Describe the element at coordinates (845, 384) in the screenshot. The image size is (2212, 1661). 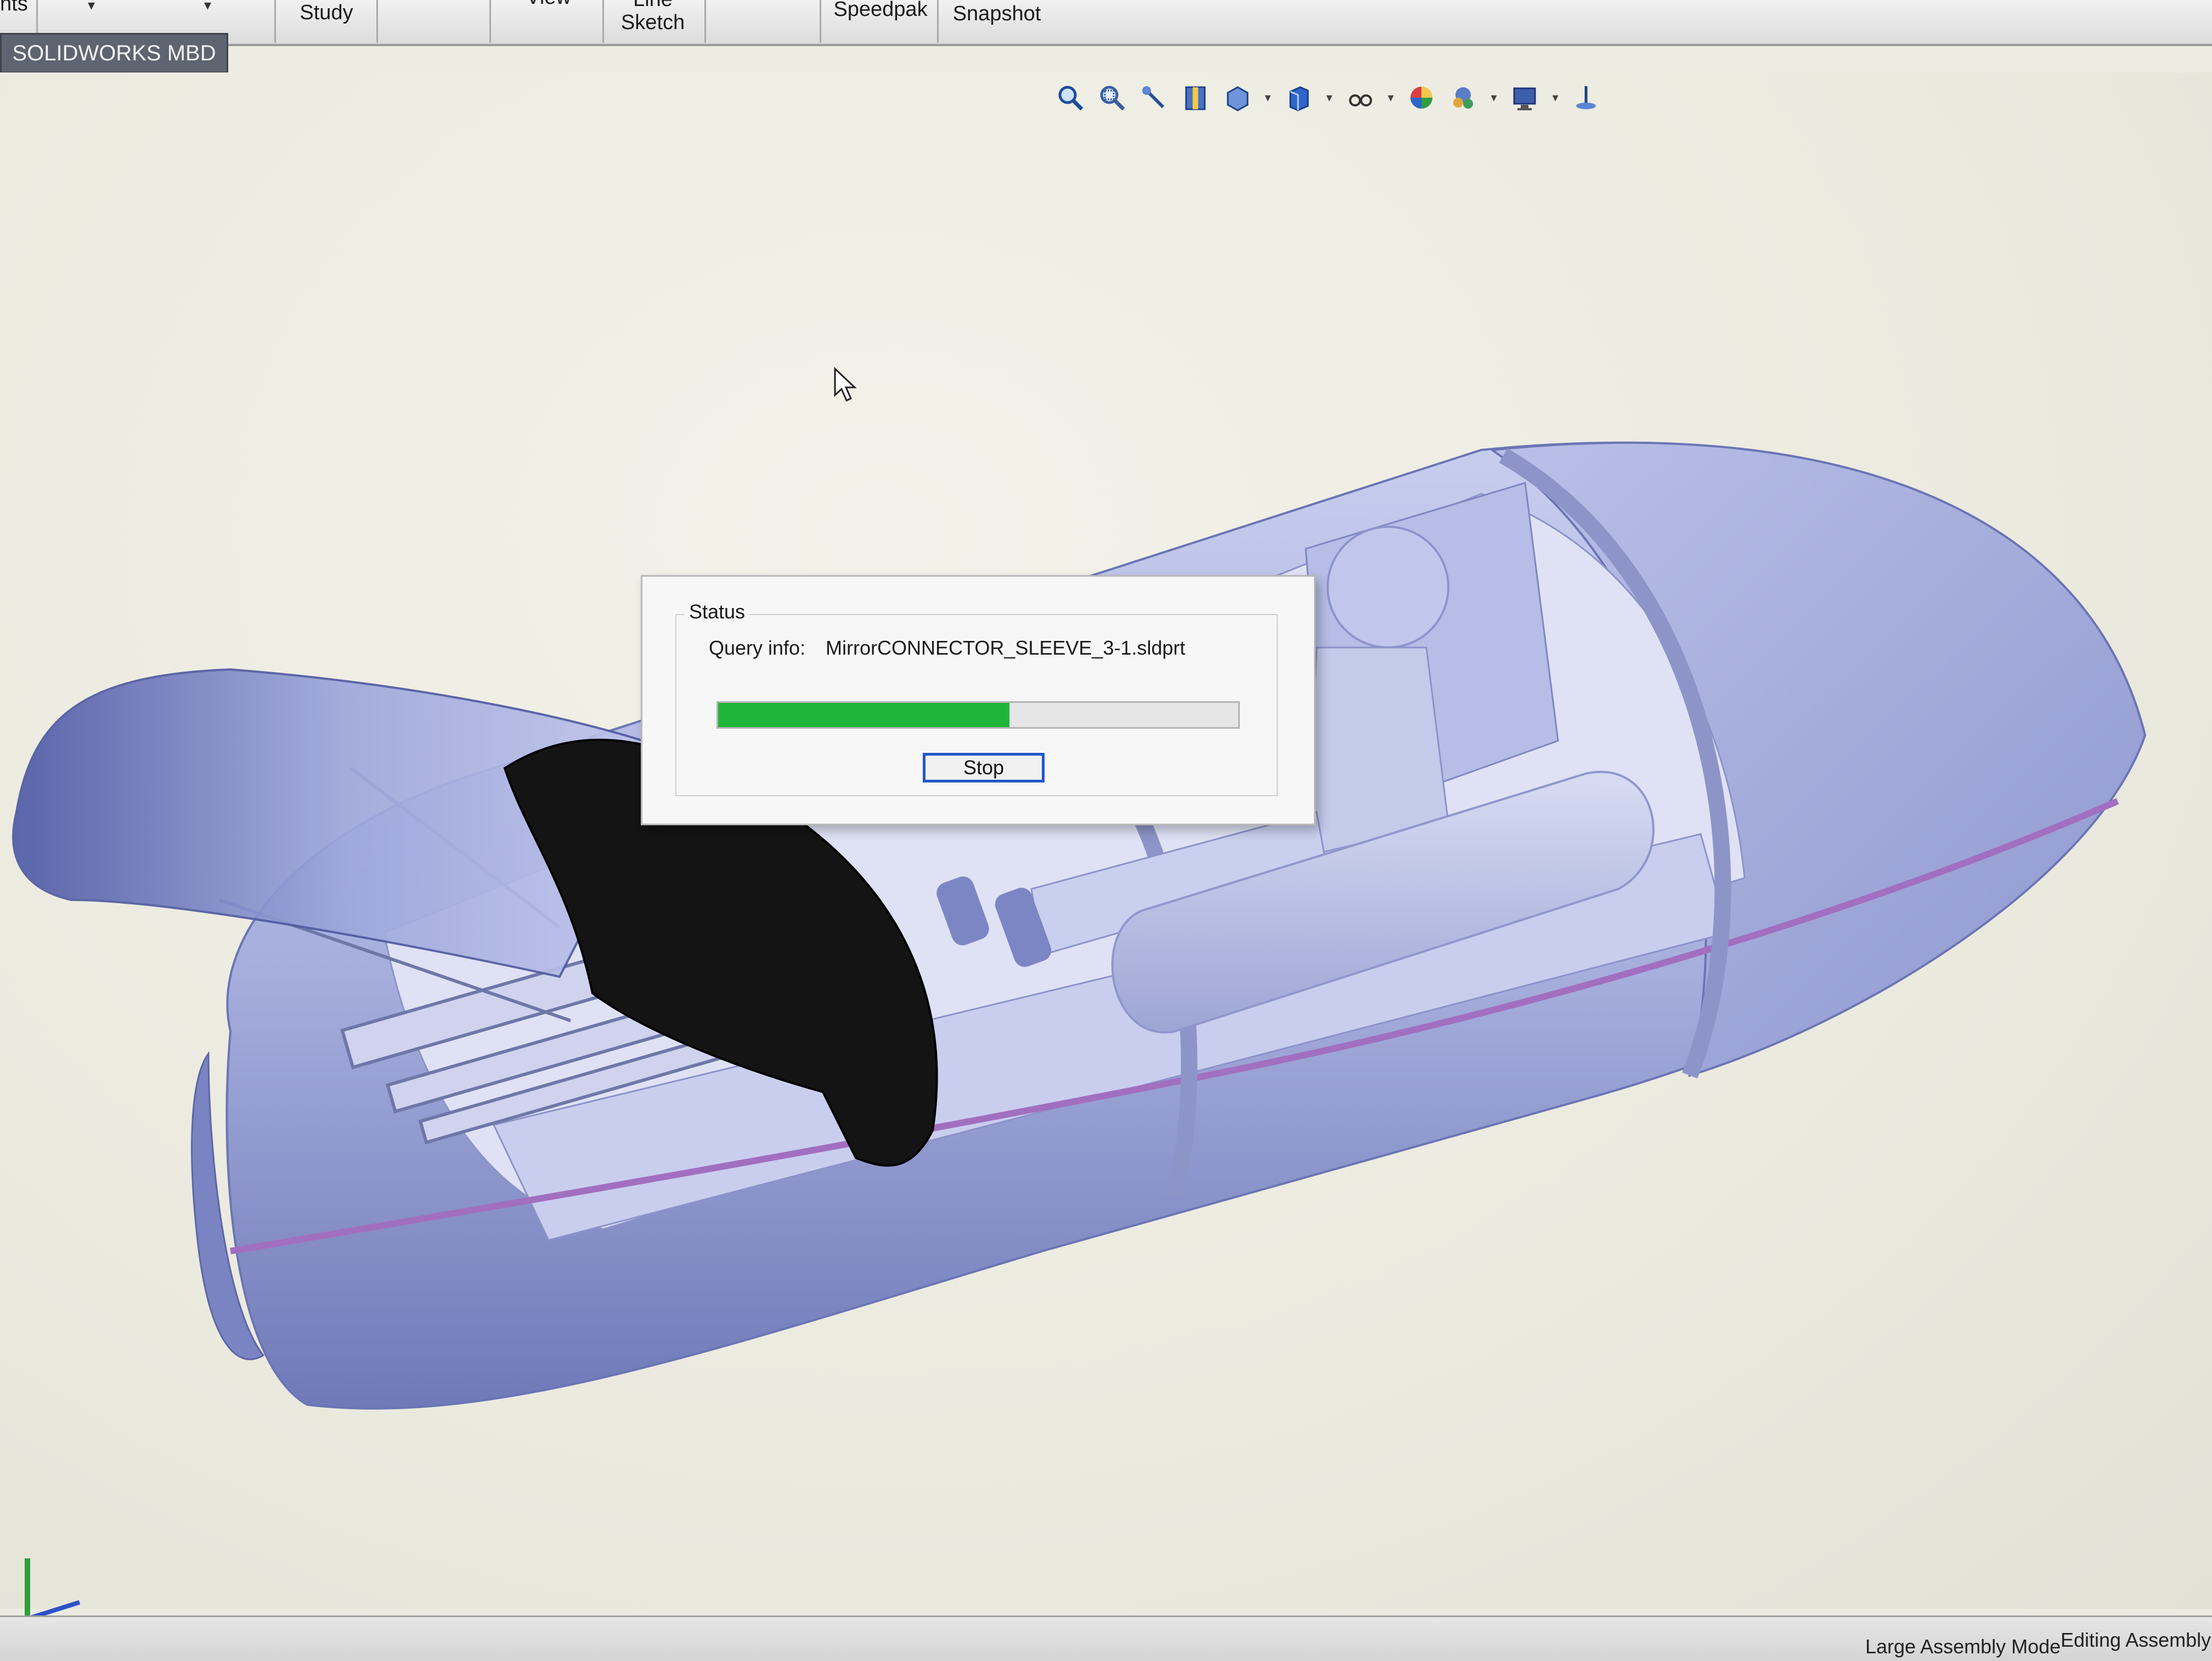
I see `mouse-pointer-icon` at that location.